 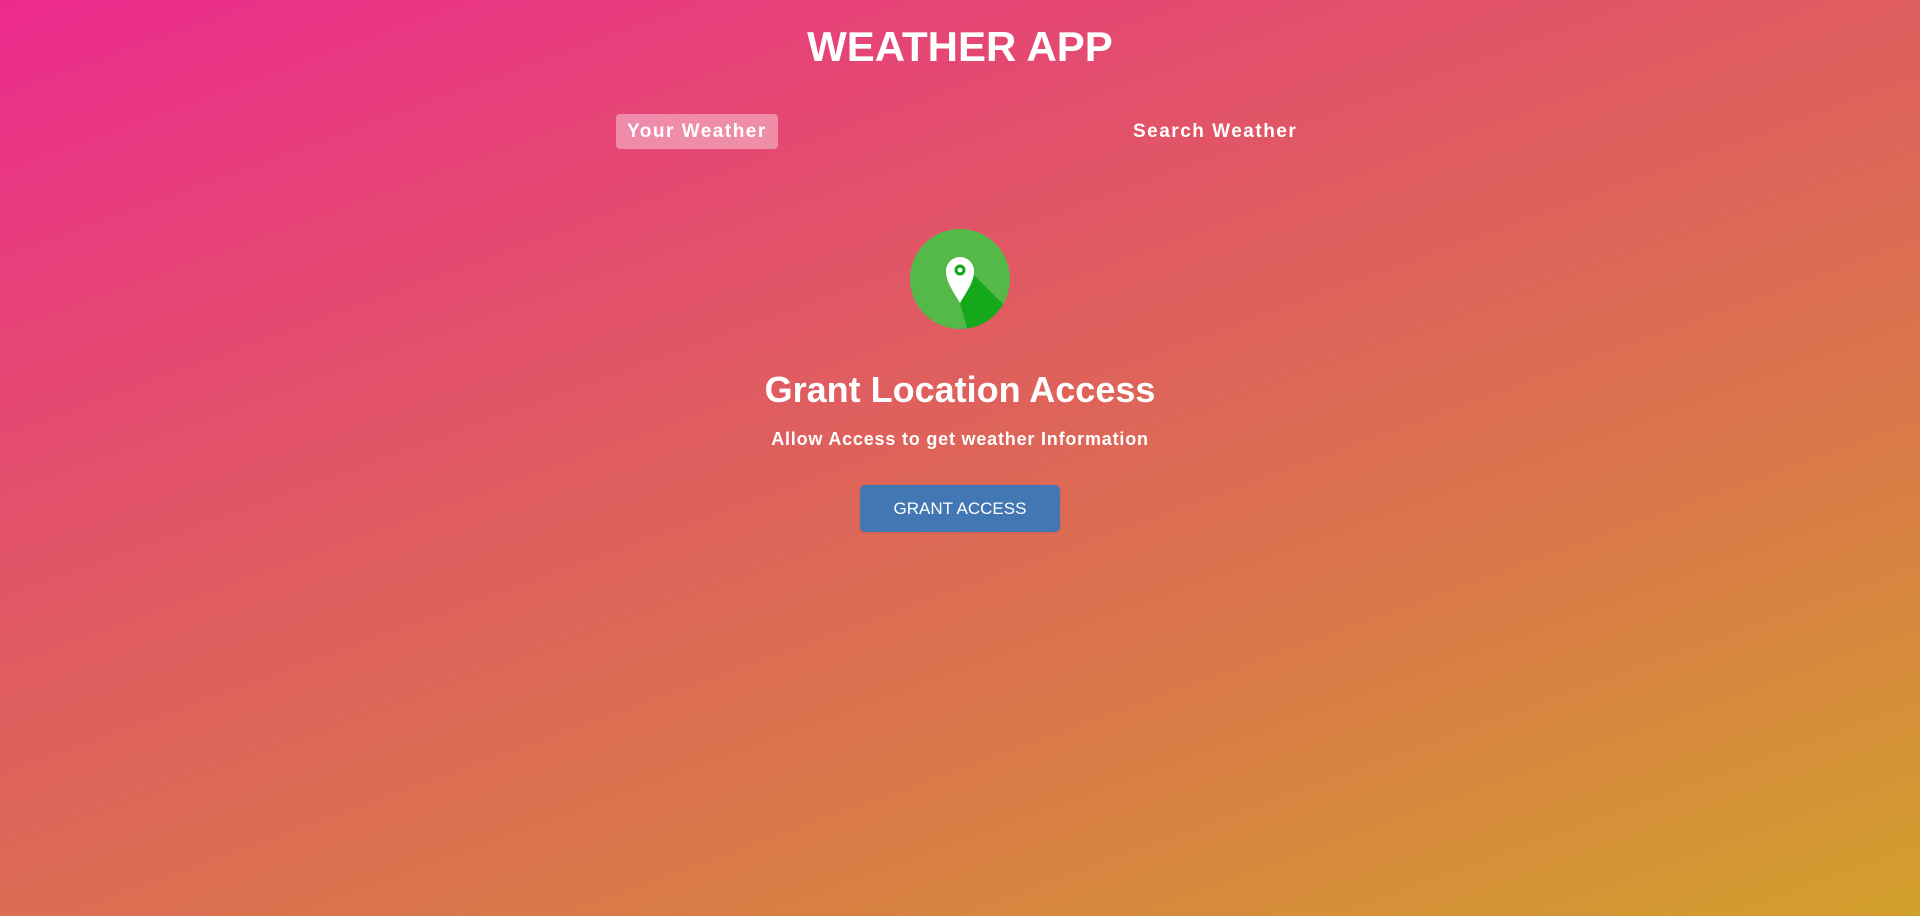 What do you see at coordinates (960, 46) in the screenshot?
I see `app-title: WEATHER APP` at bounding box center [960, 46].